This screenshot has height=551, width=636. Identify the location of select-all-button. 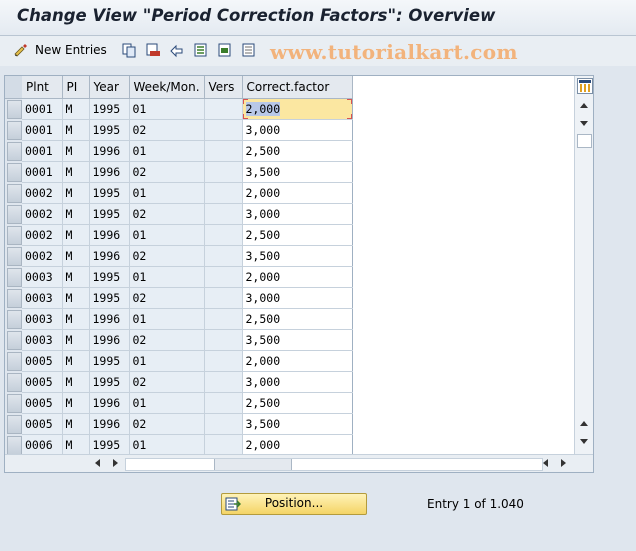
(201, 50).